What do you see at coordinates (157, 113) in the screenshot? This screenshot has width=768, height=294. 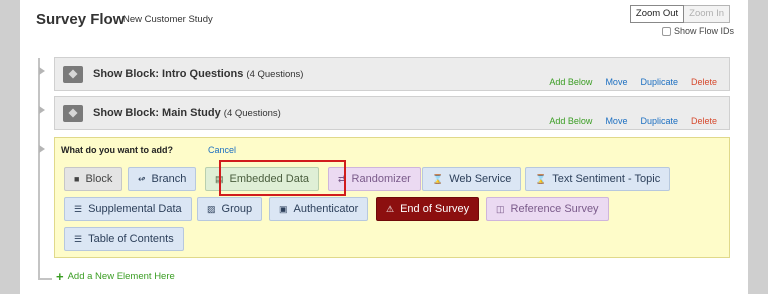 I see `block-label: Show Block: Main Study` at bounding box center [157, 113].